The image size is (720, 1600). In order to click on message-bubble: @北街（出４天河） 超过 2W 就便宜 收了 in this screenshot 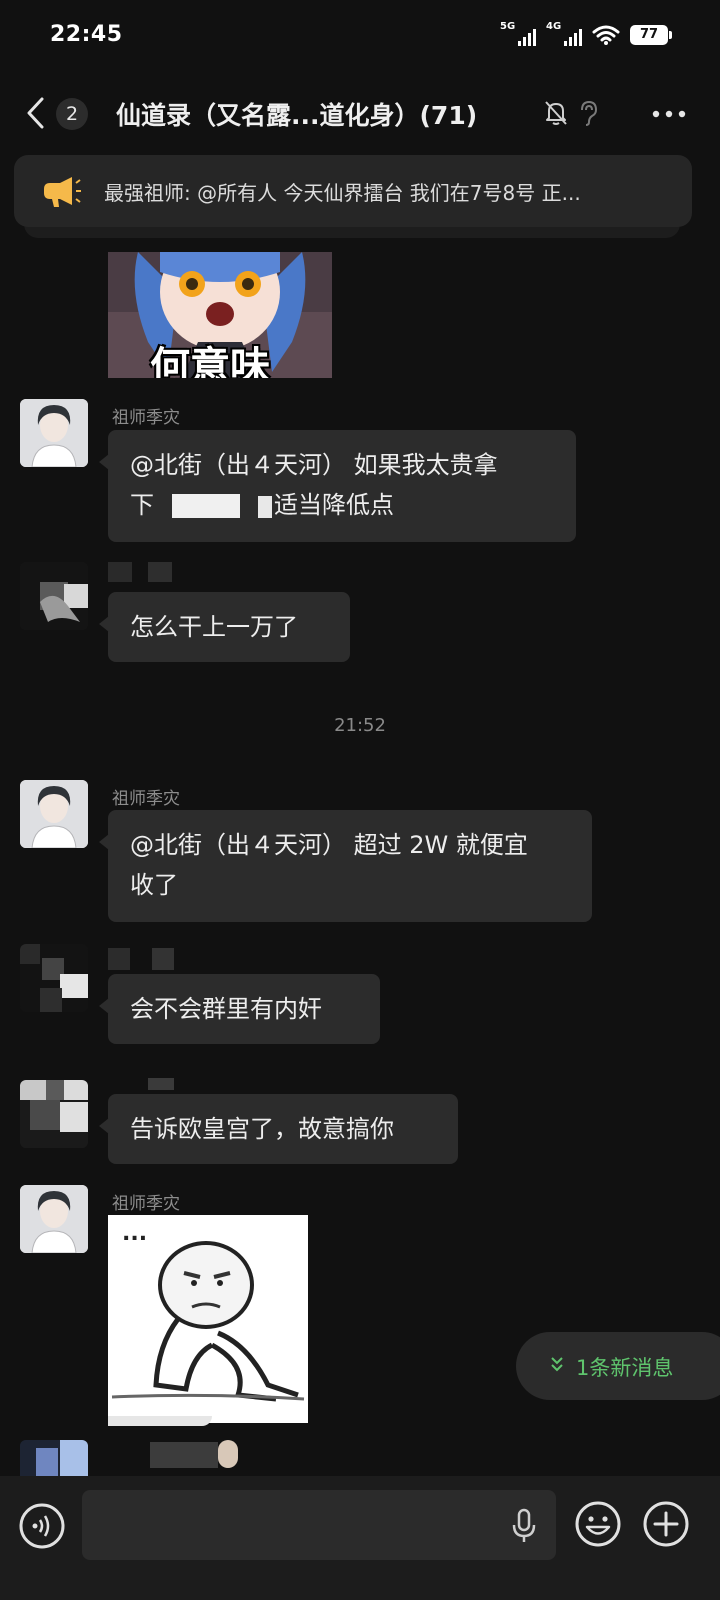, I will do `click(345, 866)`.